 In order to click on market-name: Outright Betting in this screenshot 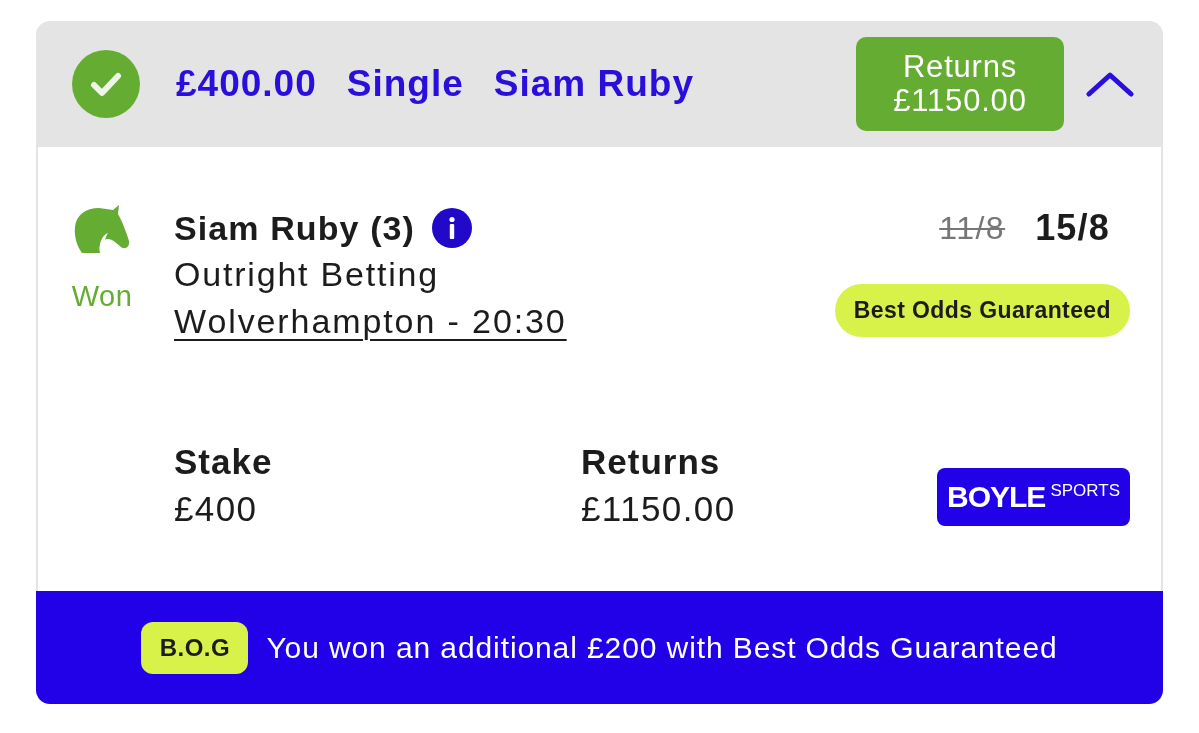, I will do `click(307, 274)`.